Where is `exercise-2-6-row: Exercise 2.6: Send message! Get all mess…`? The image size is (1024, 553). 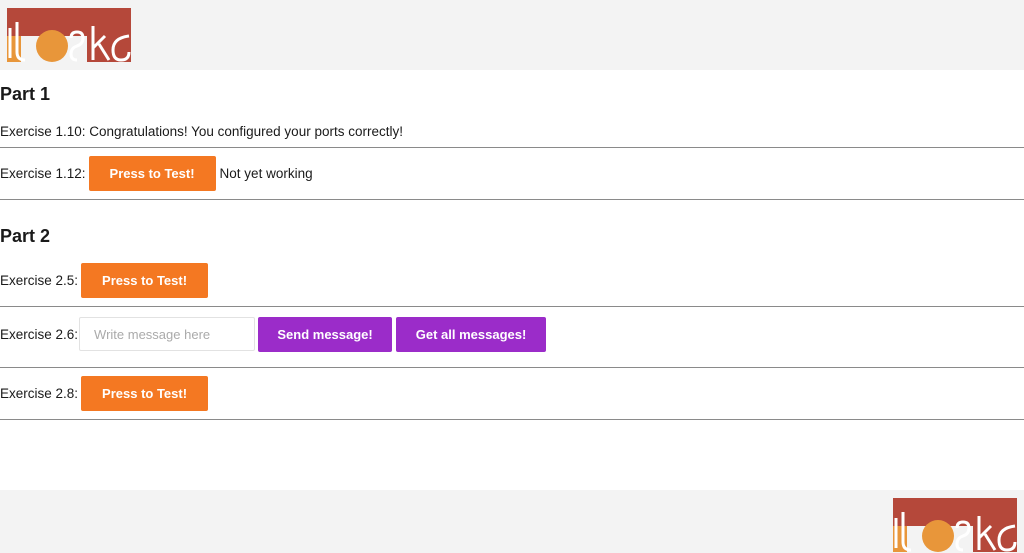 exercise-2-6-row: Exercise 2.6: Send message! Get all mess… is located at coordinates (512, 334).